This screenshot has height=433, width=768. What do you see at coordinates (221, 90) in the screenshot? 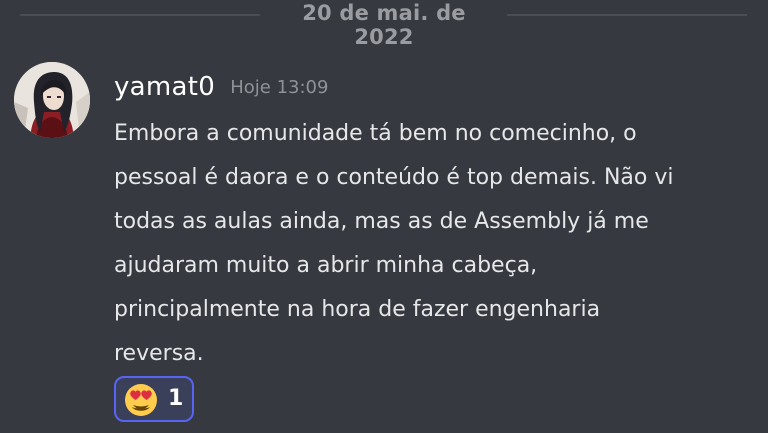
I see `message-header: yamat0 Hoje 13:09` at bounding box center [221, 90].